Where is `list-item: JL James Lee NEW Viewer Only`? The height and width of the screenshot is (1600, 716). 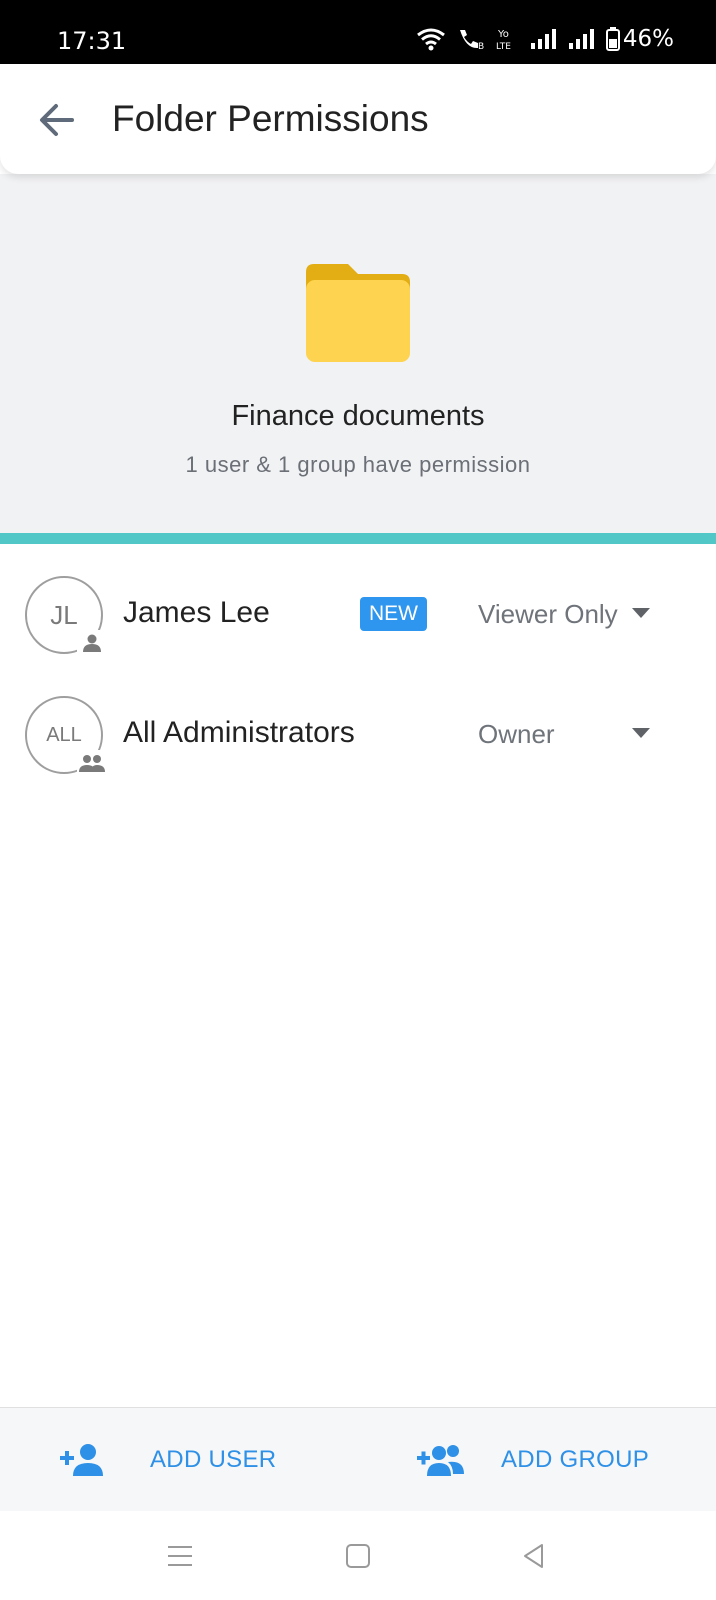
list-item: JL James Lee NEW Viewer Only is located at coordinates (358, 614).